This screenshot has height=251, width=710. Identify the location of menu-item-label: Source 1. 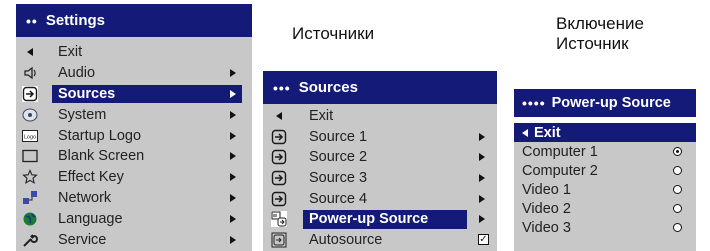
(338, 136).